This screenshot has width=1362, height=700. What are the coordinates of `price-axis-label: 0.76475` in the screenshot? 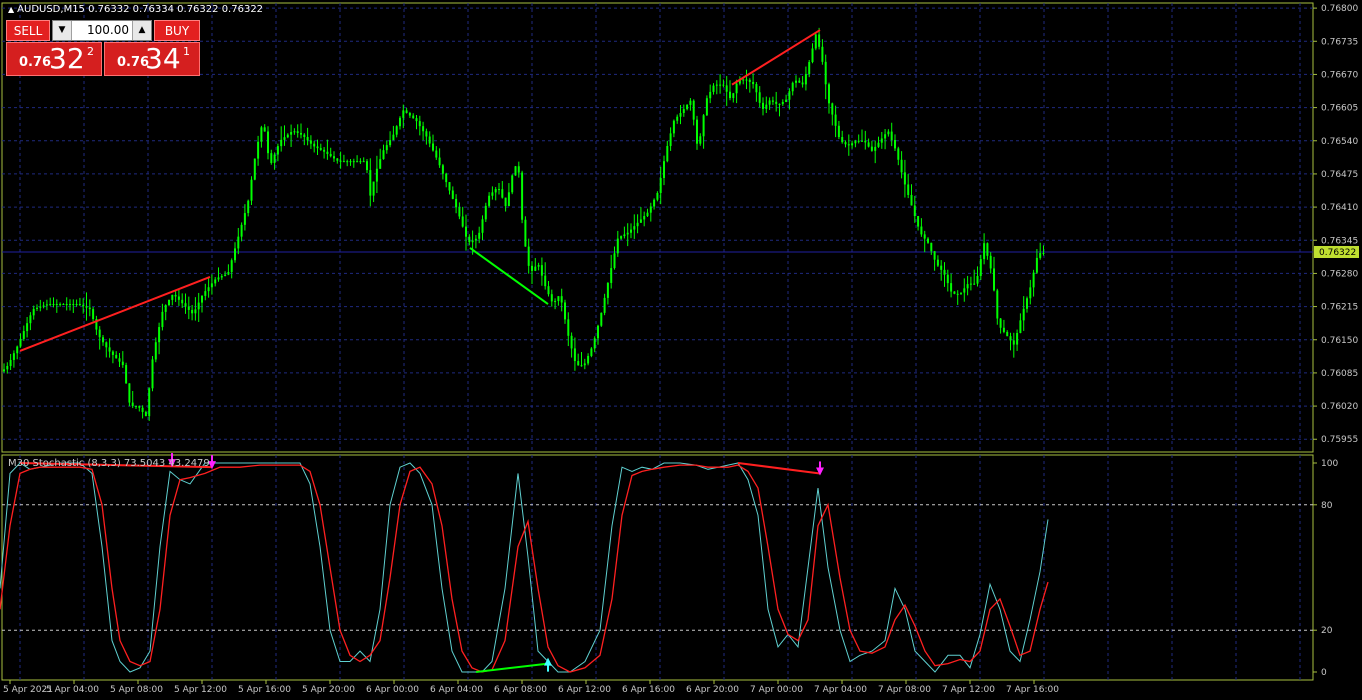 It's located at (1339, 175).